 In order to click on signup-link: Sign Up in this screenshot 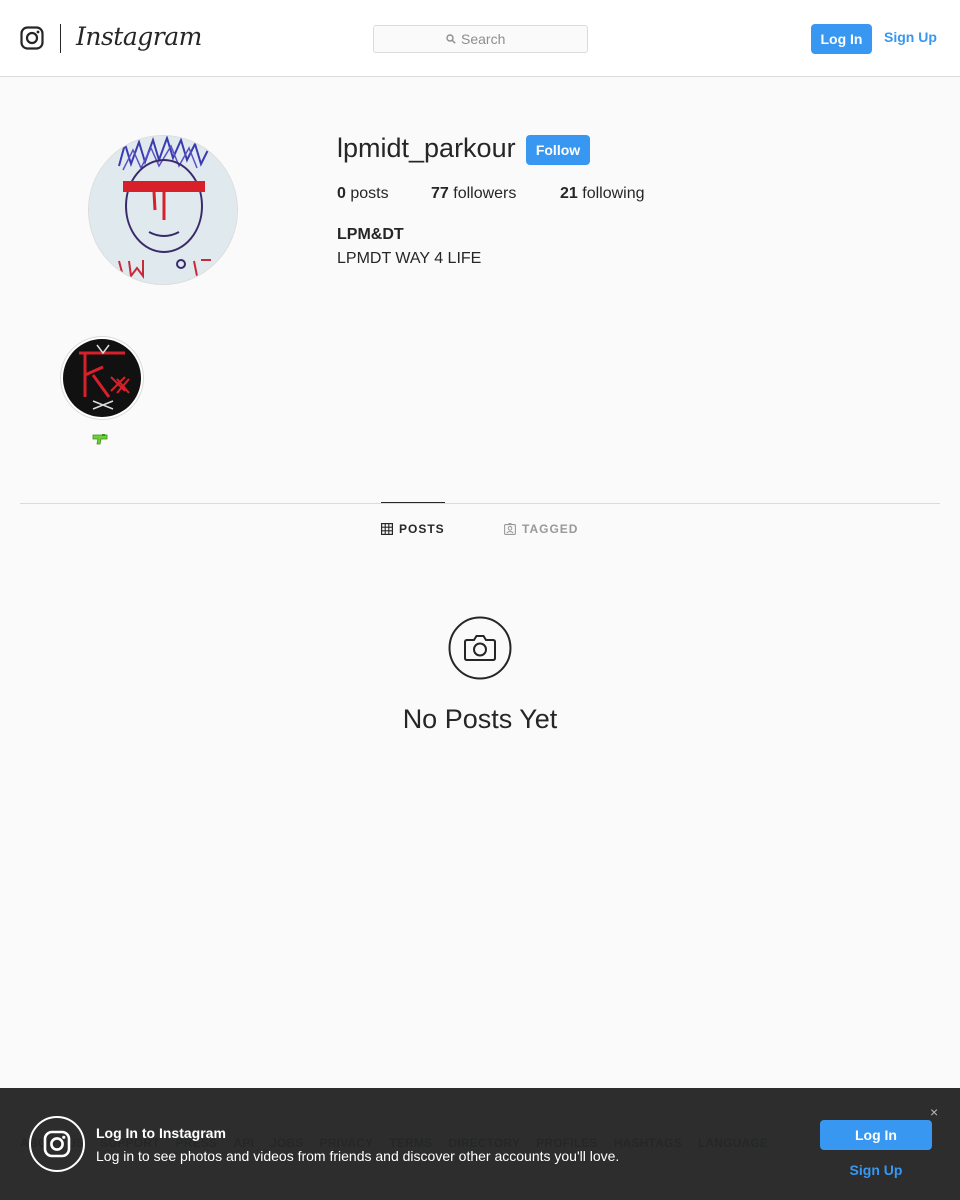, I will do `click(910, 37)`.